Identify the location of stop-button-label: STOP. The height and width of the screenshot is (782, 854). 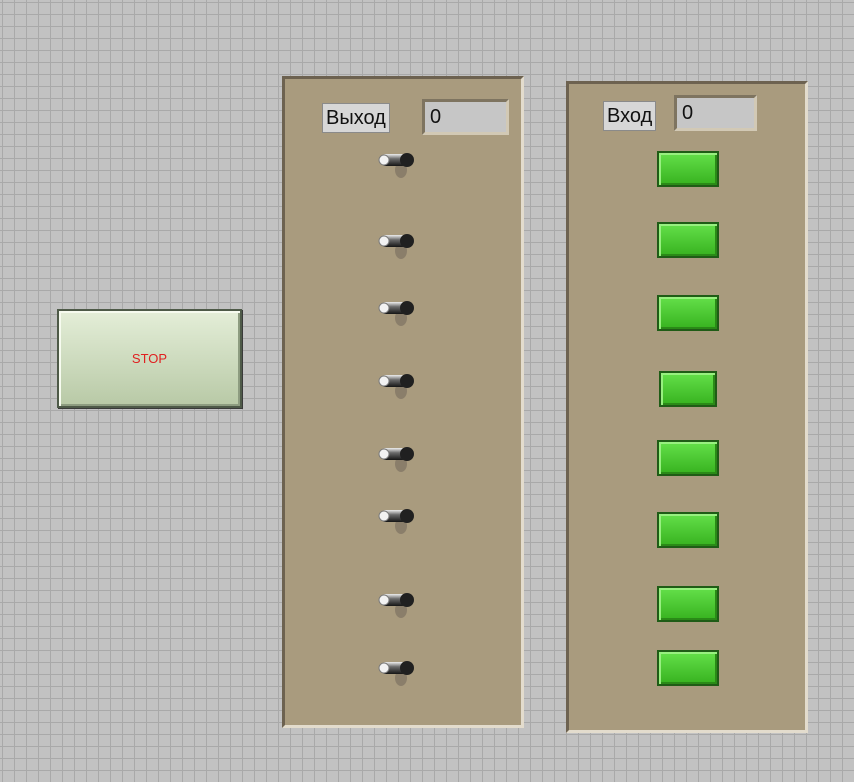
(149, 358).